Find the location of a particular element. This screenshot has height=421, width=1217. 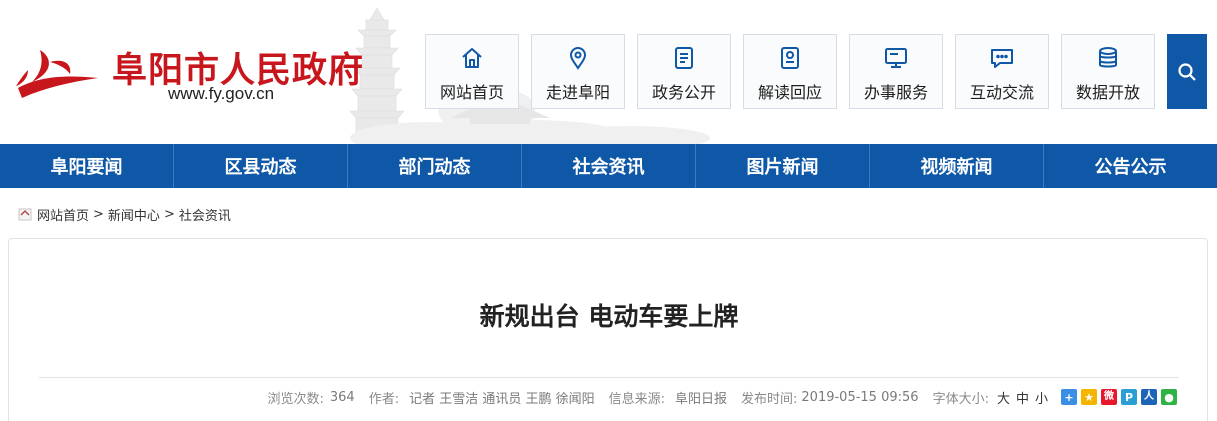

share-plus-icon: + is located at coordinates (1069, 397).